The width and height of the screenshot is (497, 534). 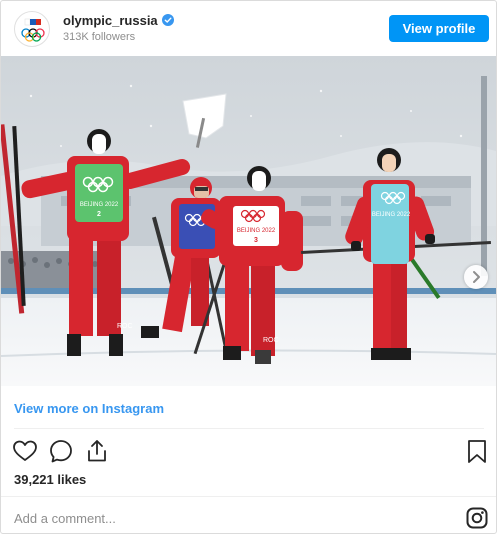 What do you see at coordinates (99, 214) in the screenshot?
I see `svg-text: 2` at bounding box center [99, 214].